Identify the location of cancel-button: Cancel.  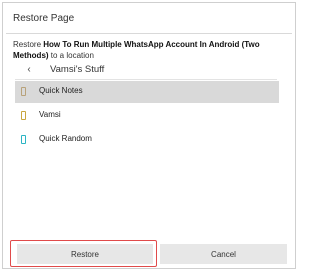
(223, 254).